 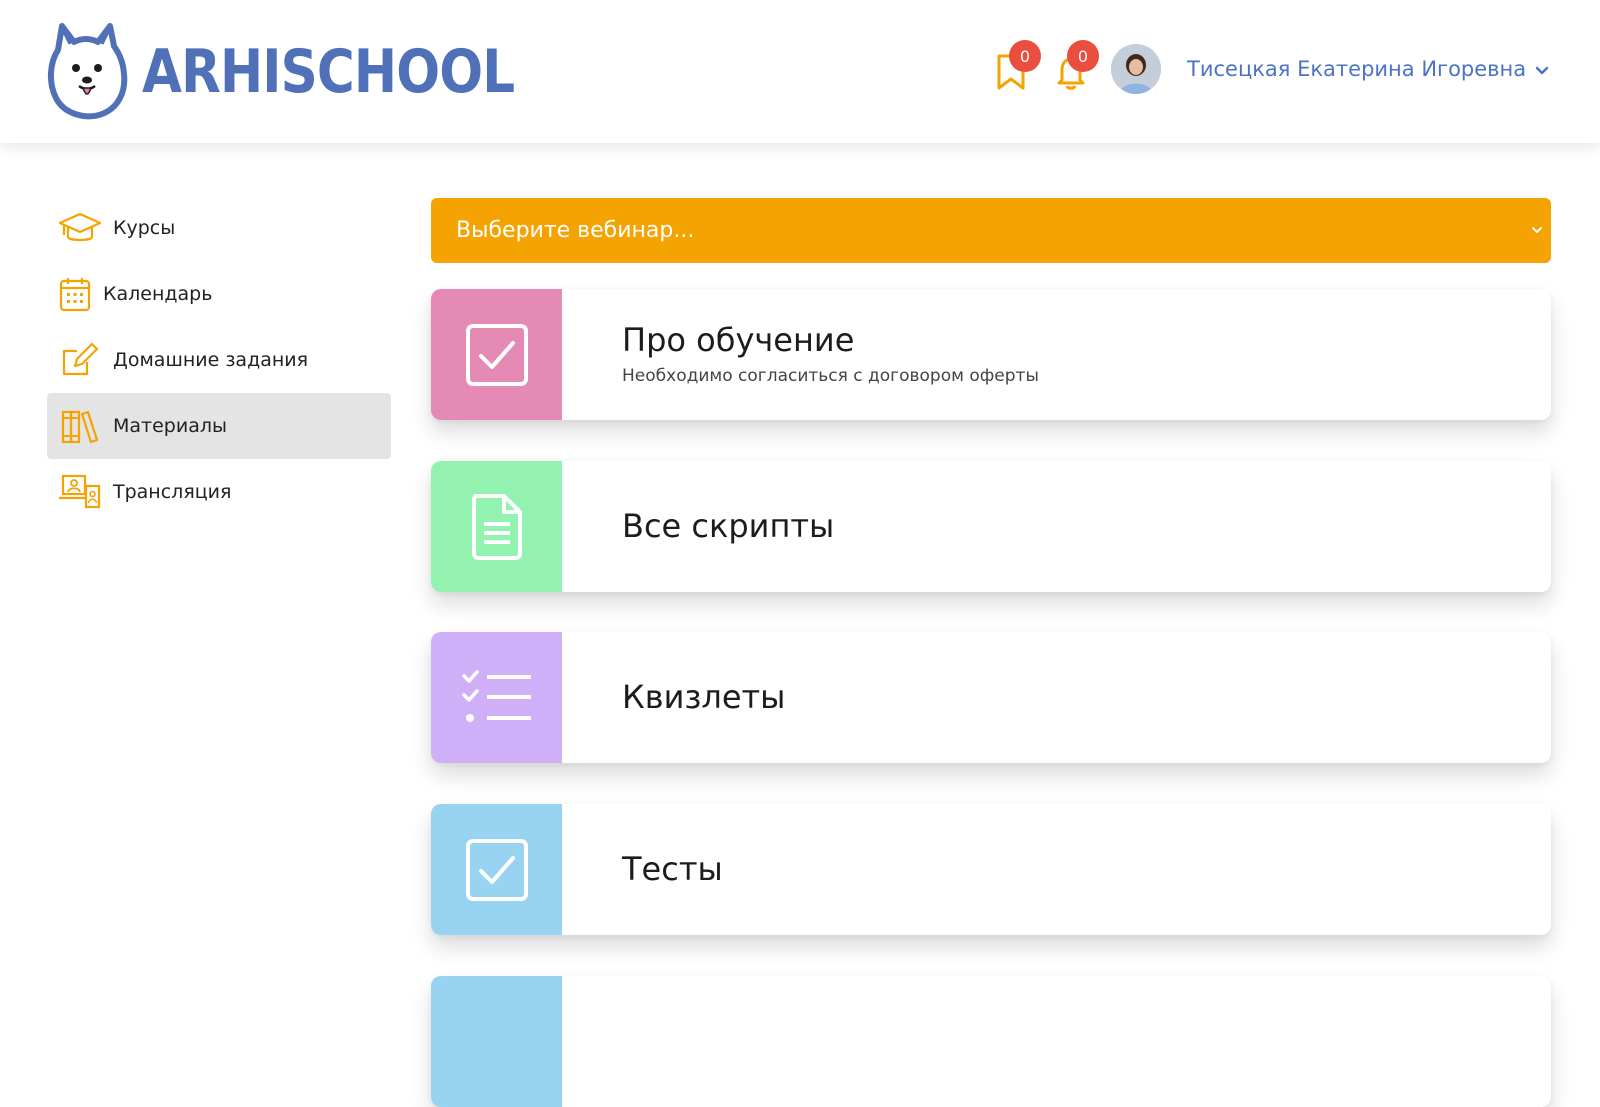 I want to click on card-title: Тесты, so click(x=672, y=868).